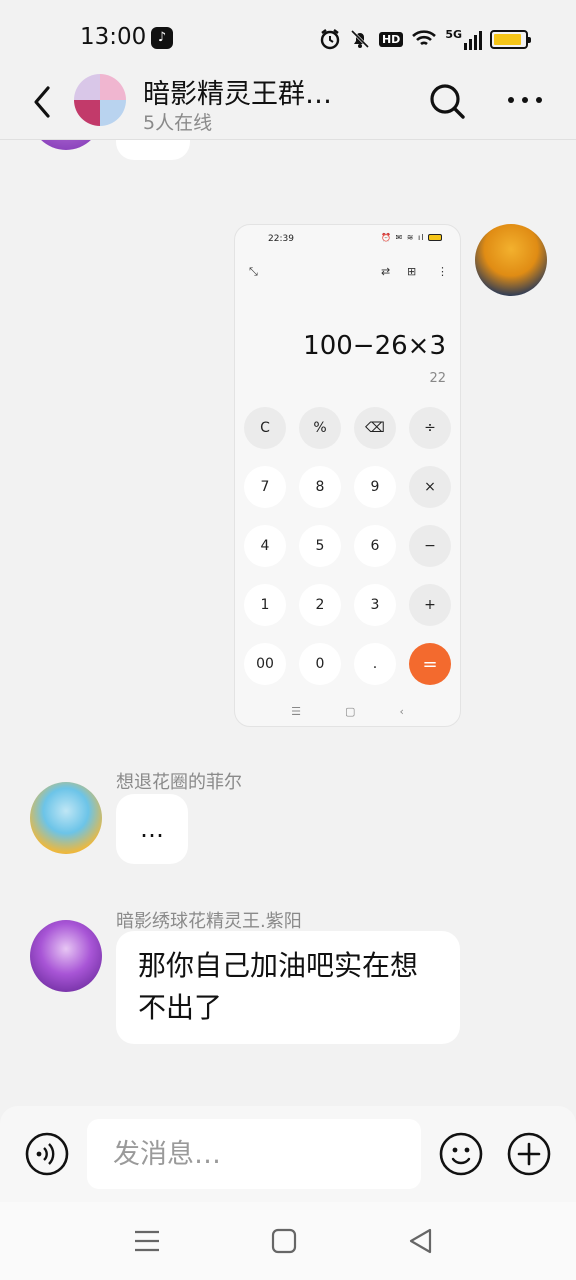 The image size is (576, 1280). Describe the element at coordinates (375, 546) in the screenshot. I see `calc-key: 6` at that location.